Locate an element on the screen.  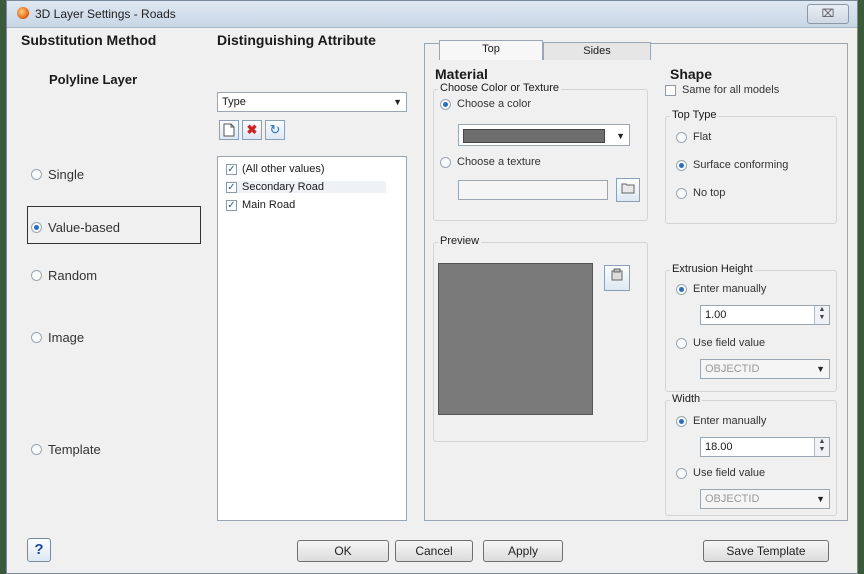
save-template-button: Save Template is located at coordinates (766, 551).